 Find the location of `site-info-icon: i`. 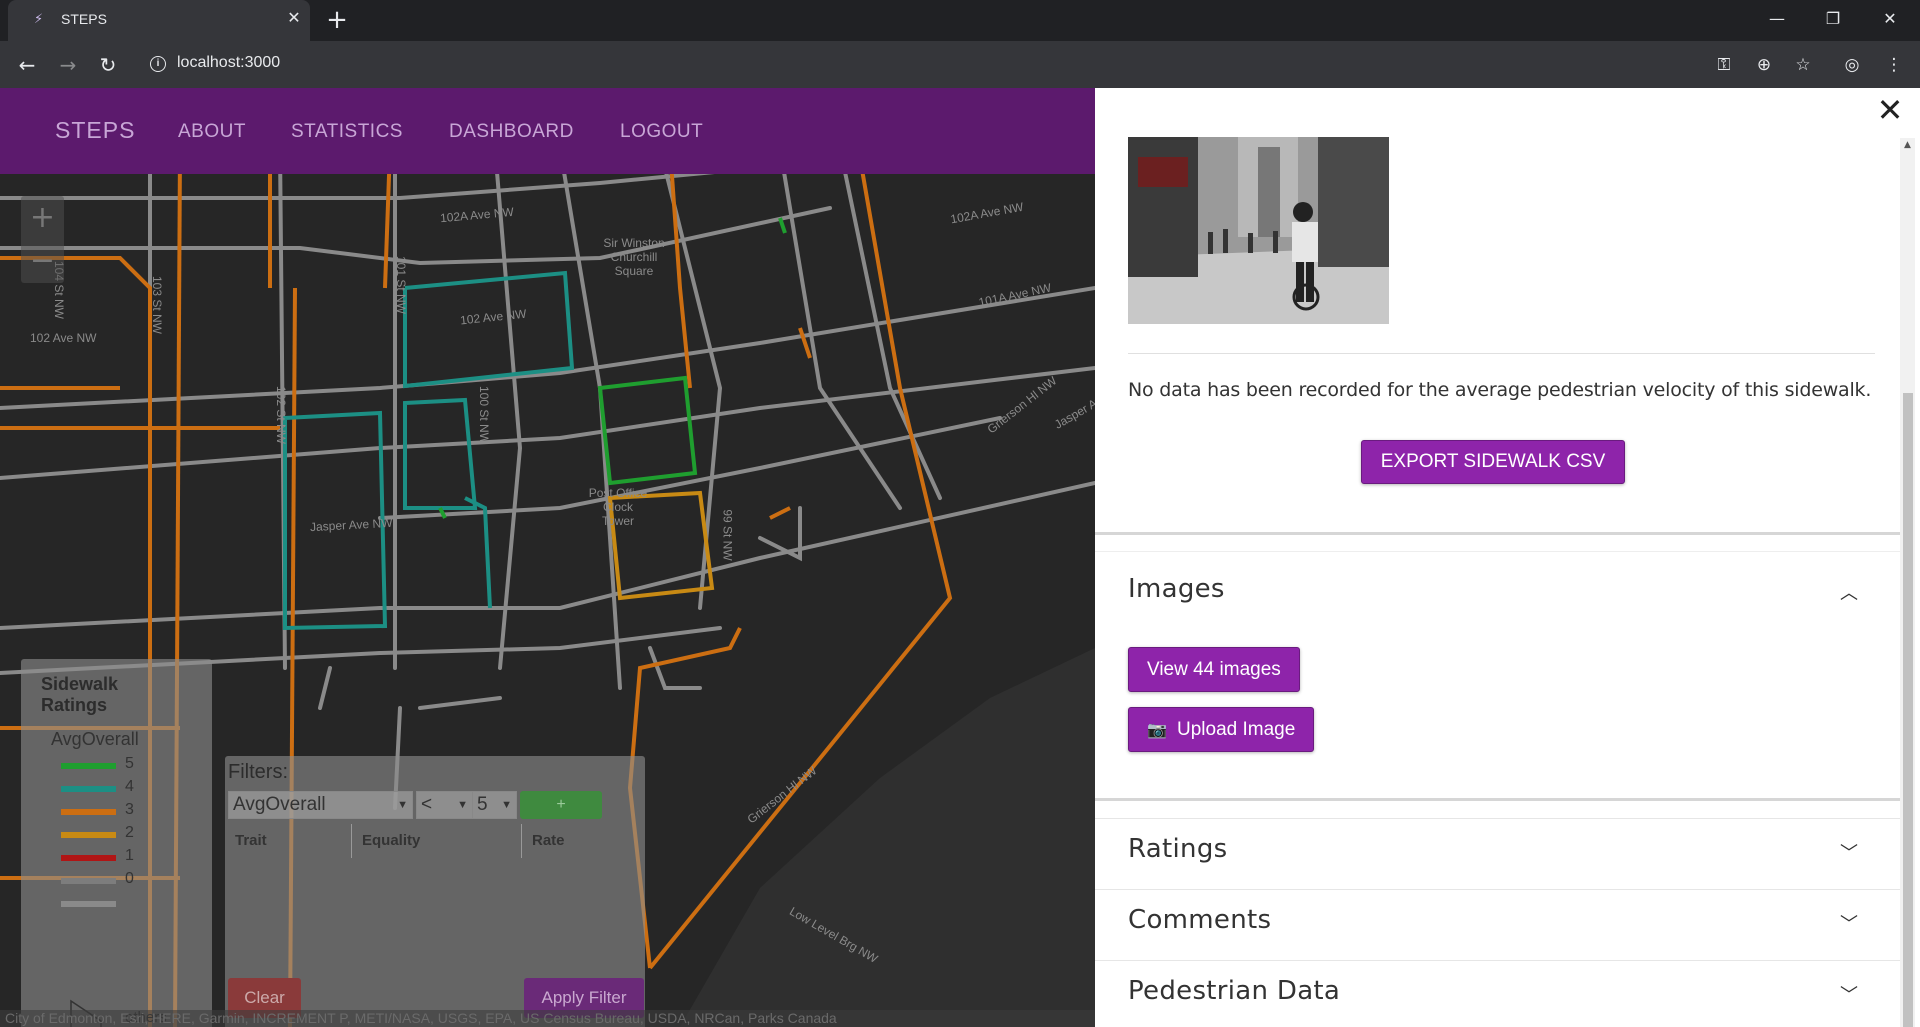

site-info-icon: i is located at coordinates (158, 64).